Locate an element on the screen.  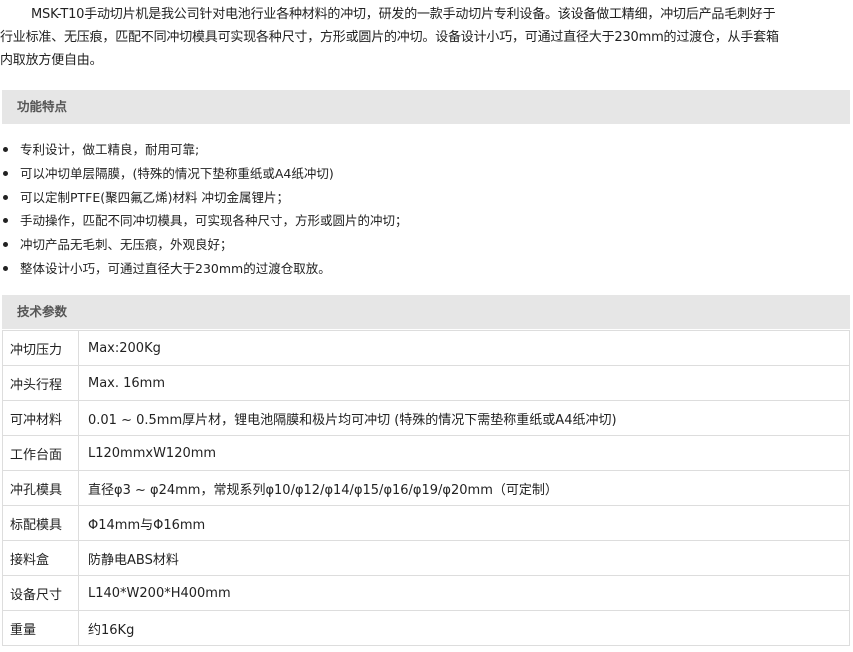
spec-value: Max. 16mm is located at coordinates (464, 383).